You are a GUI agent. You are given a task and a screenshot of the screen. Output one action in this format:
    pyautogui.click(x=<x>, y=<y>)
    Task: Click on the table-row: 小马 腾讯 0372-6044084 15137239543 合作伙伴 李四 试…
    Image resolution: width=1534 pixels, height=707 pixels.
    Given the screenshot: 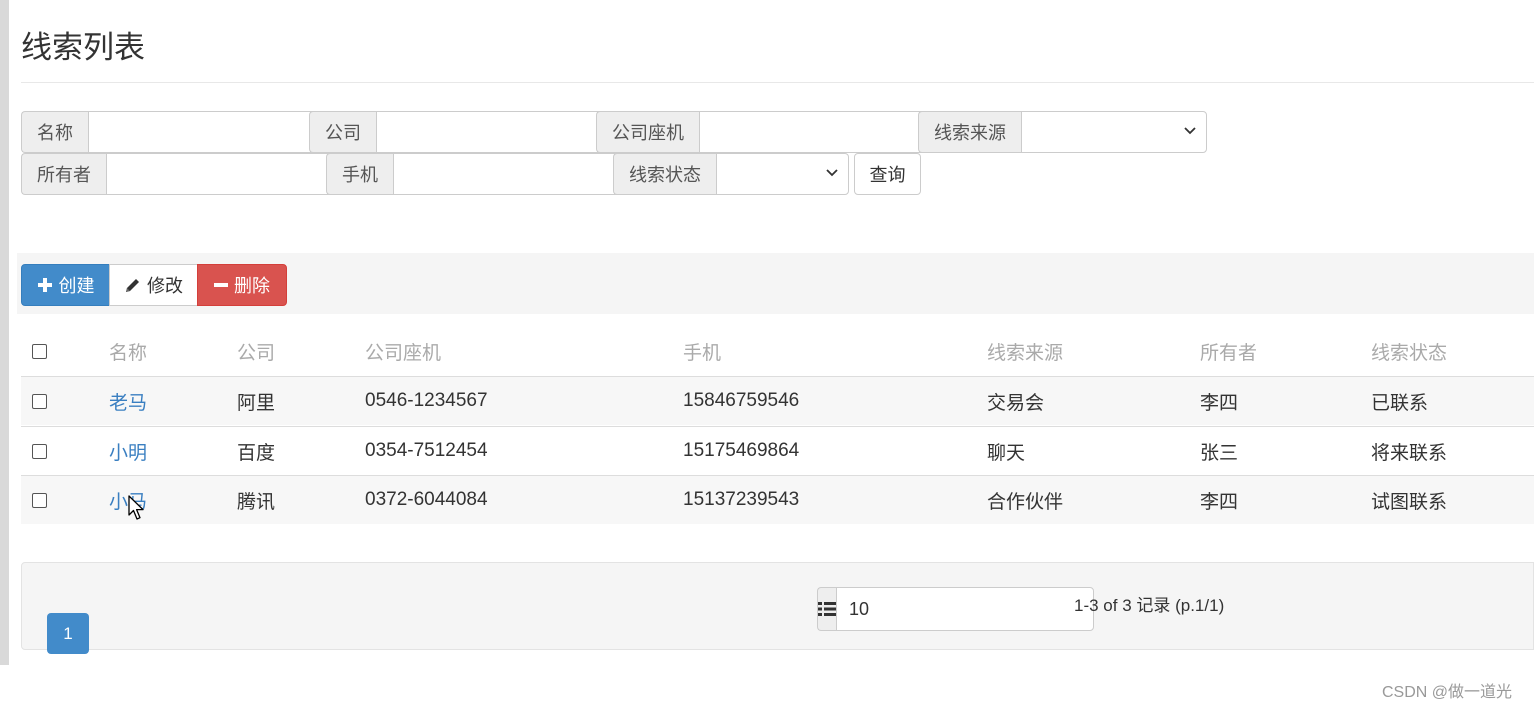 What is the action you would take?
    pyautogui.click(x=777, y=499)
    